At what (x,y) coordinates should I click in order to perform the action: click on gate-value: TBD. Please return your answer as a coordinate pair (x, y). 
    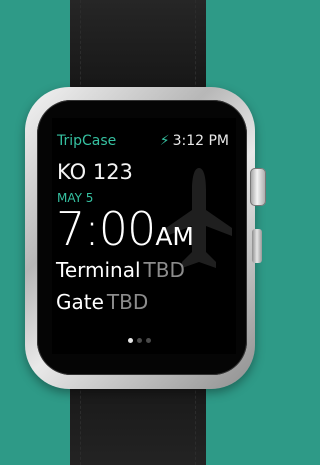
    Looking at the image, I should click on (127, 302).